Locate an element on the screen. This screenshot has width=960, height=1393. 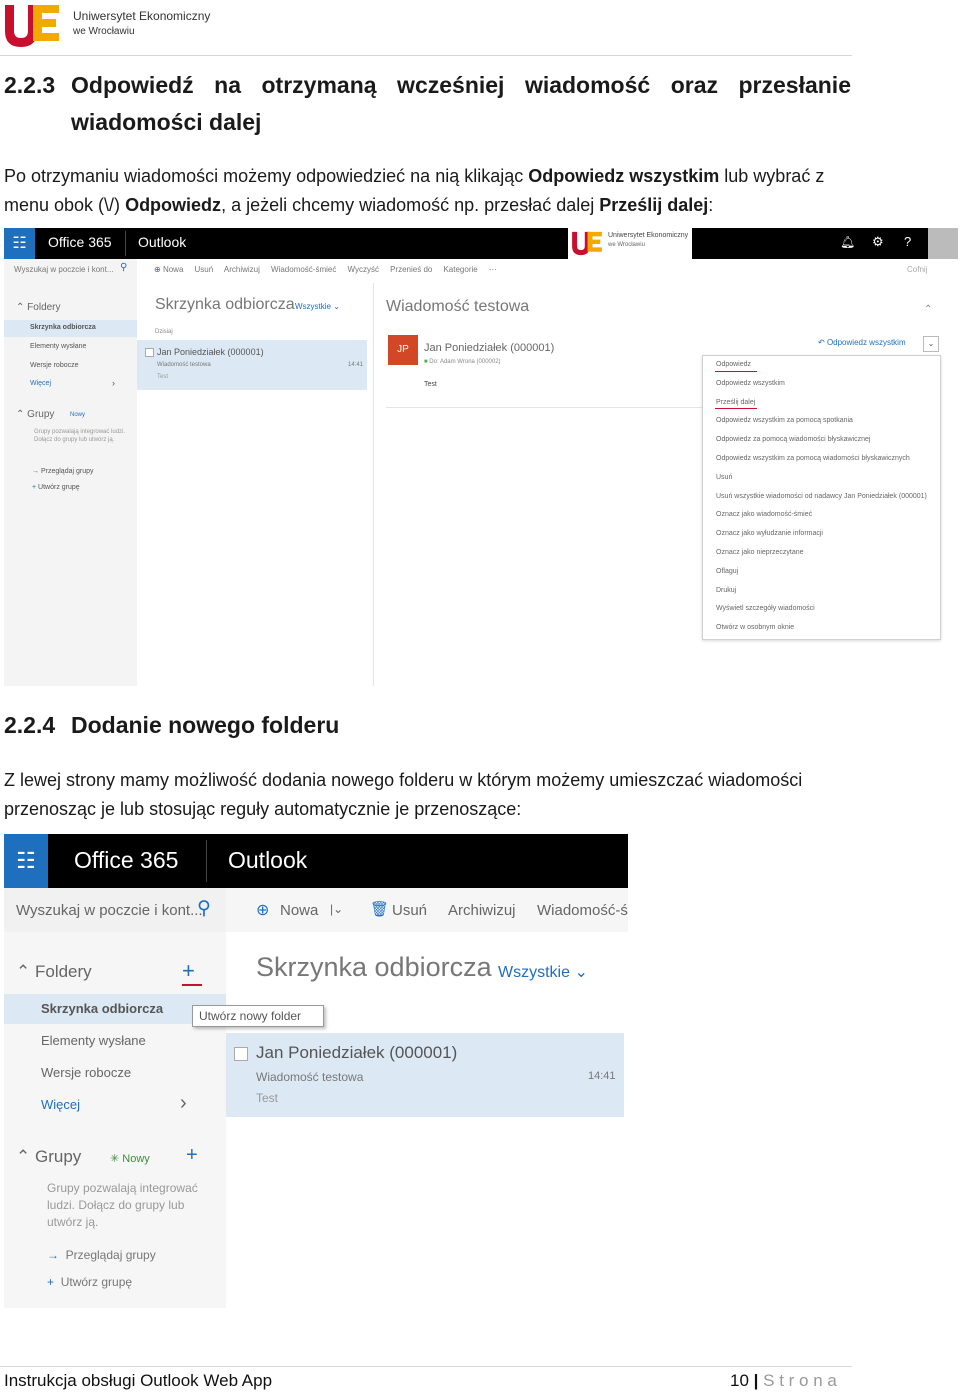
groups-desc-line3: utwórz ją. is located at coordinates (73, 1222).